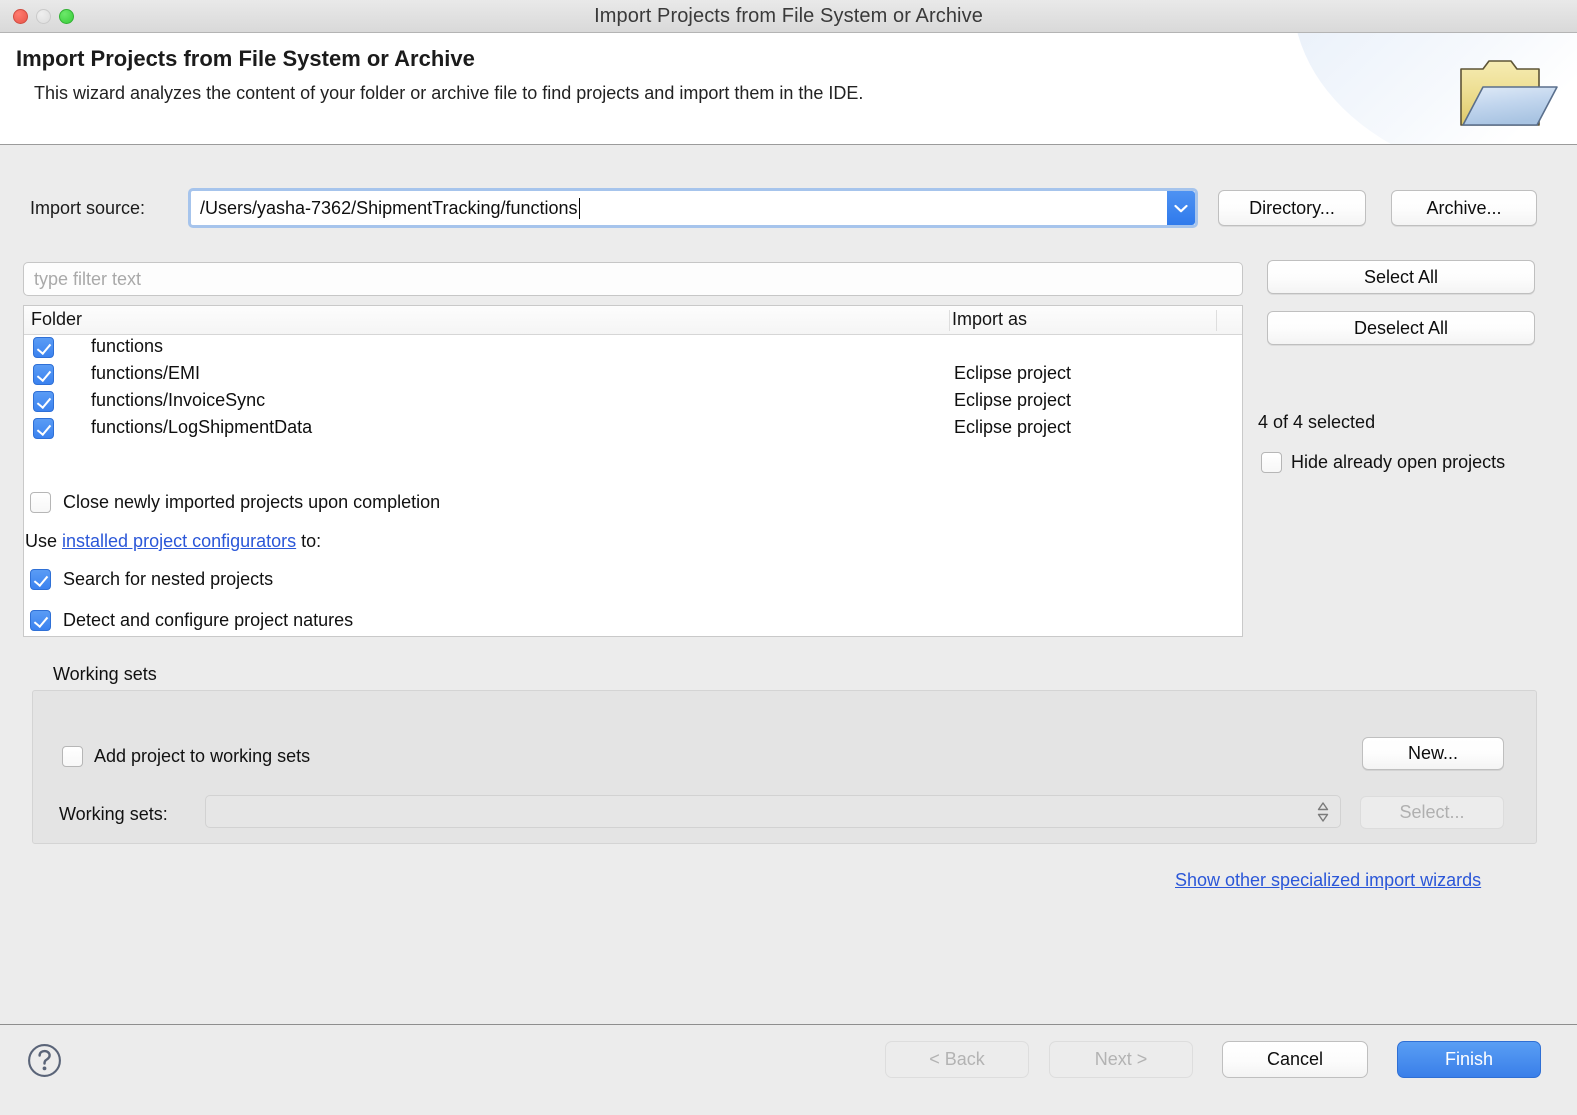 The image size is (1577, 1115). What do you see at coordinates (179, 541) in the screenshot?
I see `installed-project-configurators-link: installed project configurators` at bounding box center [179, 541].